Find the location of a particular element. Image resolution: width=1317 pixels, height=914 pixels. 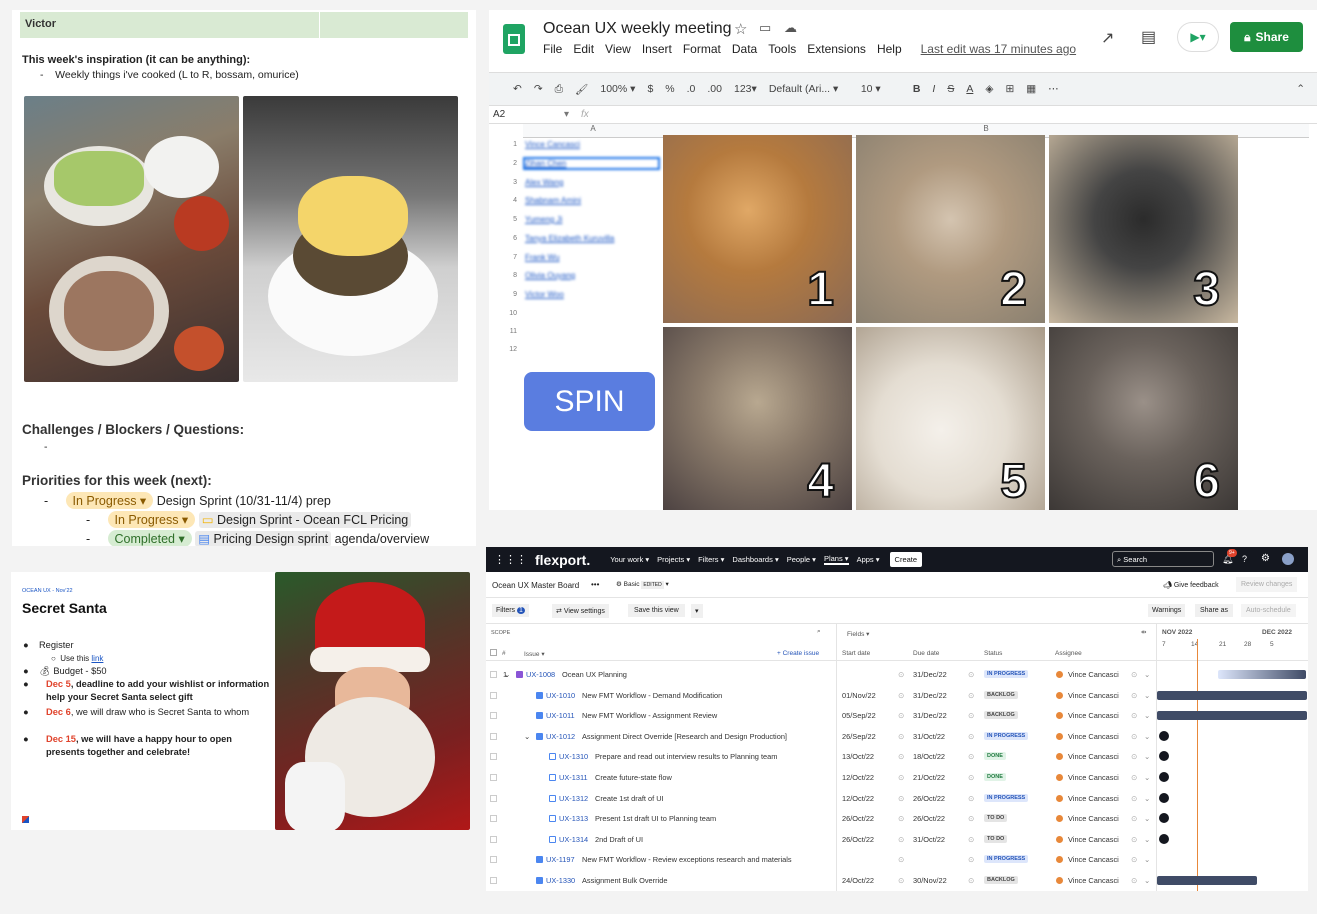

issue-title: New FMT Workflow - Demand Modification is located at coordinates (652, 695).